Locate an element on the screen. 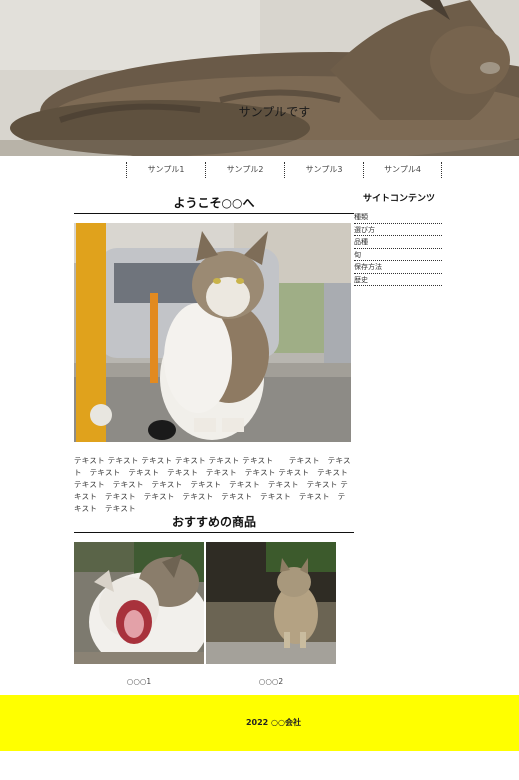  sidebar-item-how-to-choose: 選び方 is located at coordinates (398, 230).